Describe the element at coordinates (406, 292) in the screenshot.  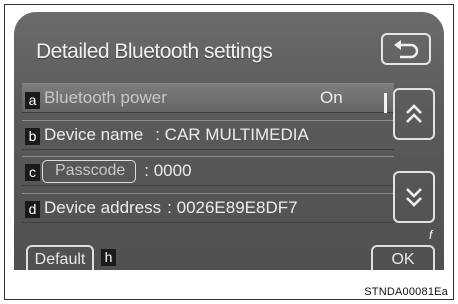
I see `figure-caption: STNDA00081Ea` at that location.